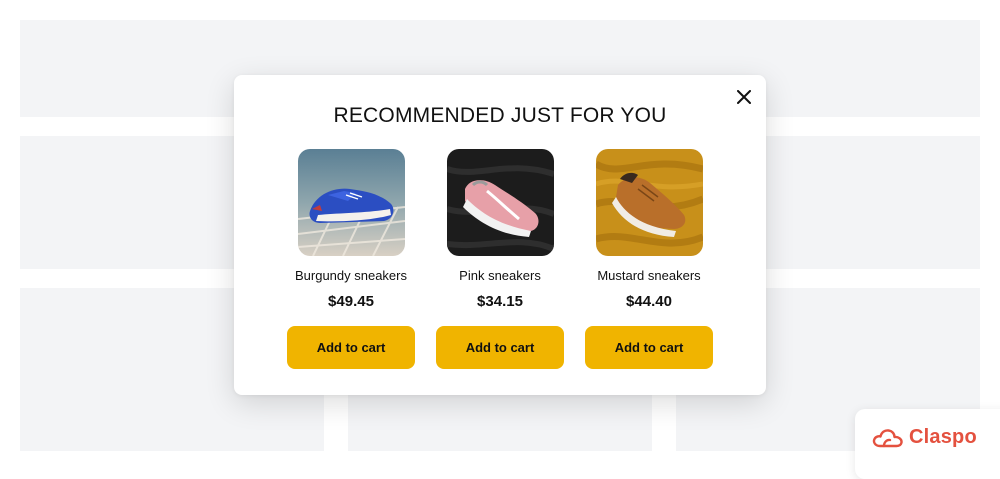 The image size is (1000, 479). I want to click on pink-sneaker-image, so click(500, 202).